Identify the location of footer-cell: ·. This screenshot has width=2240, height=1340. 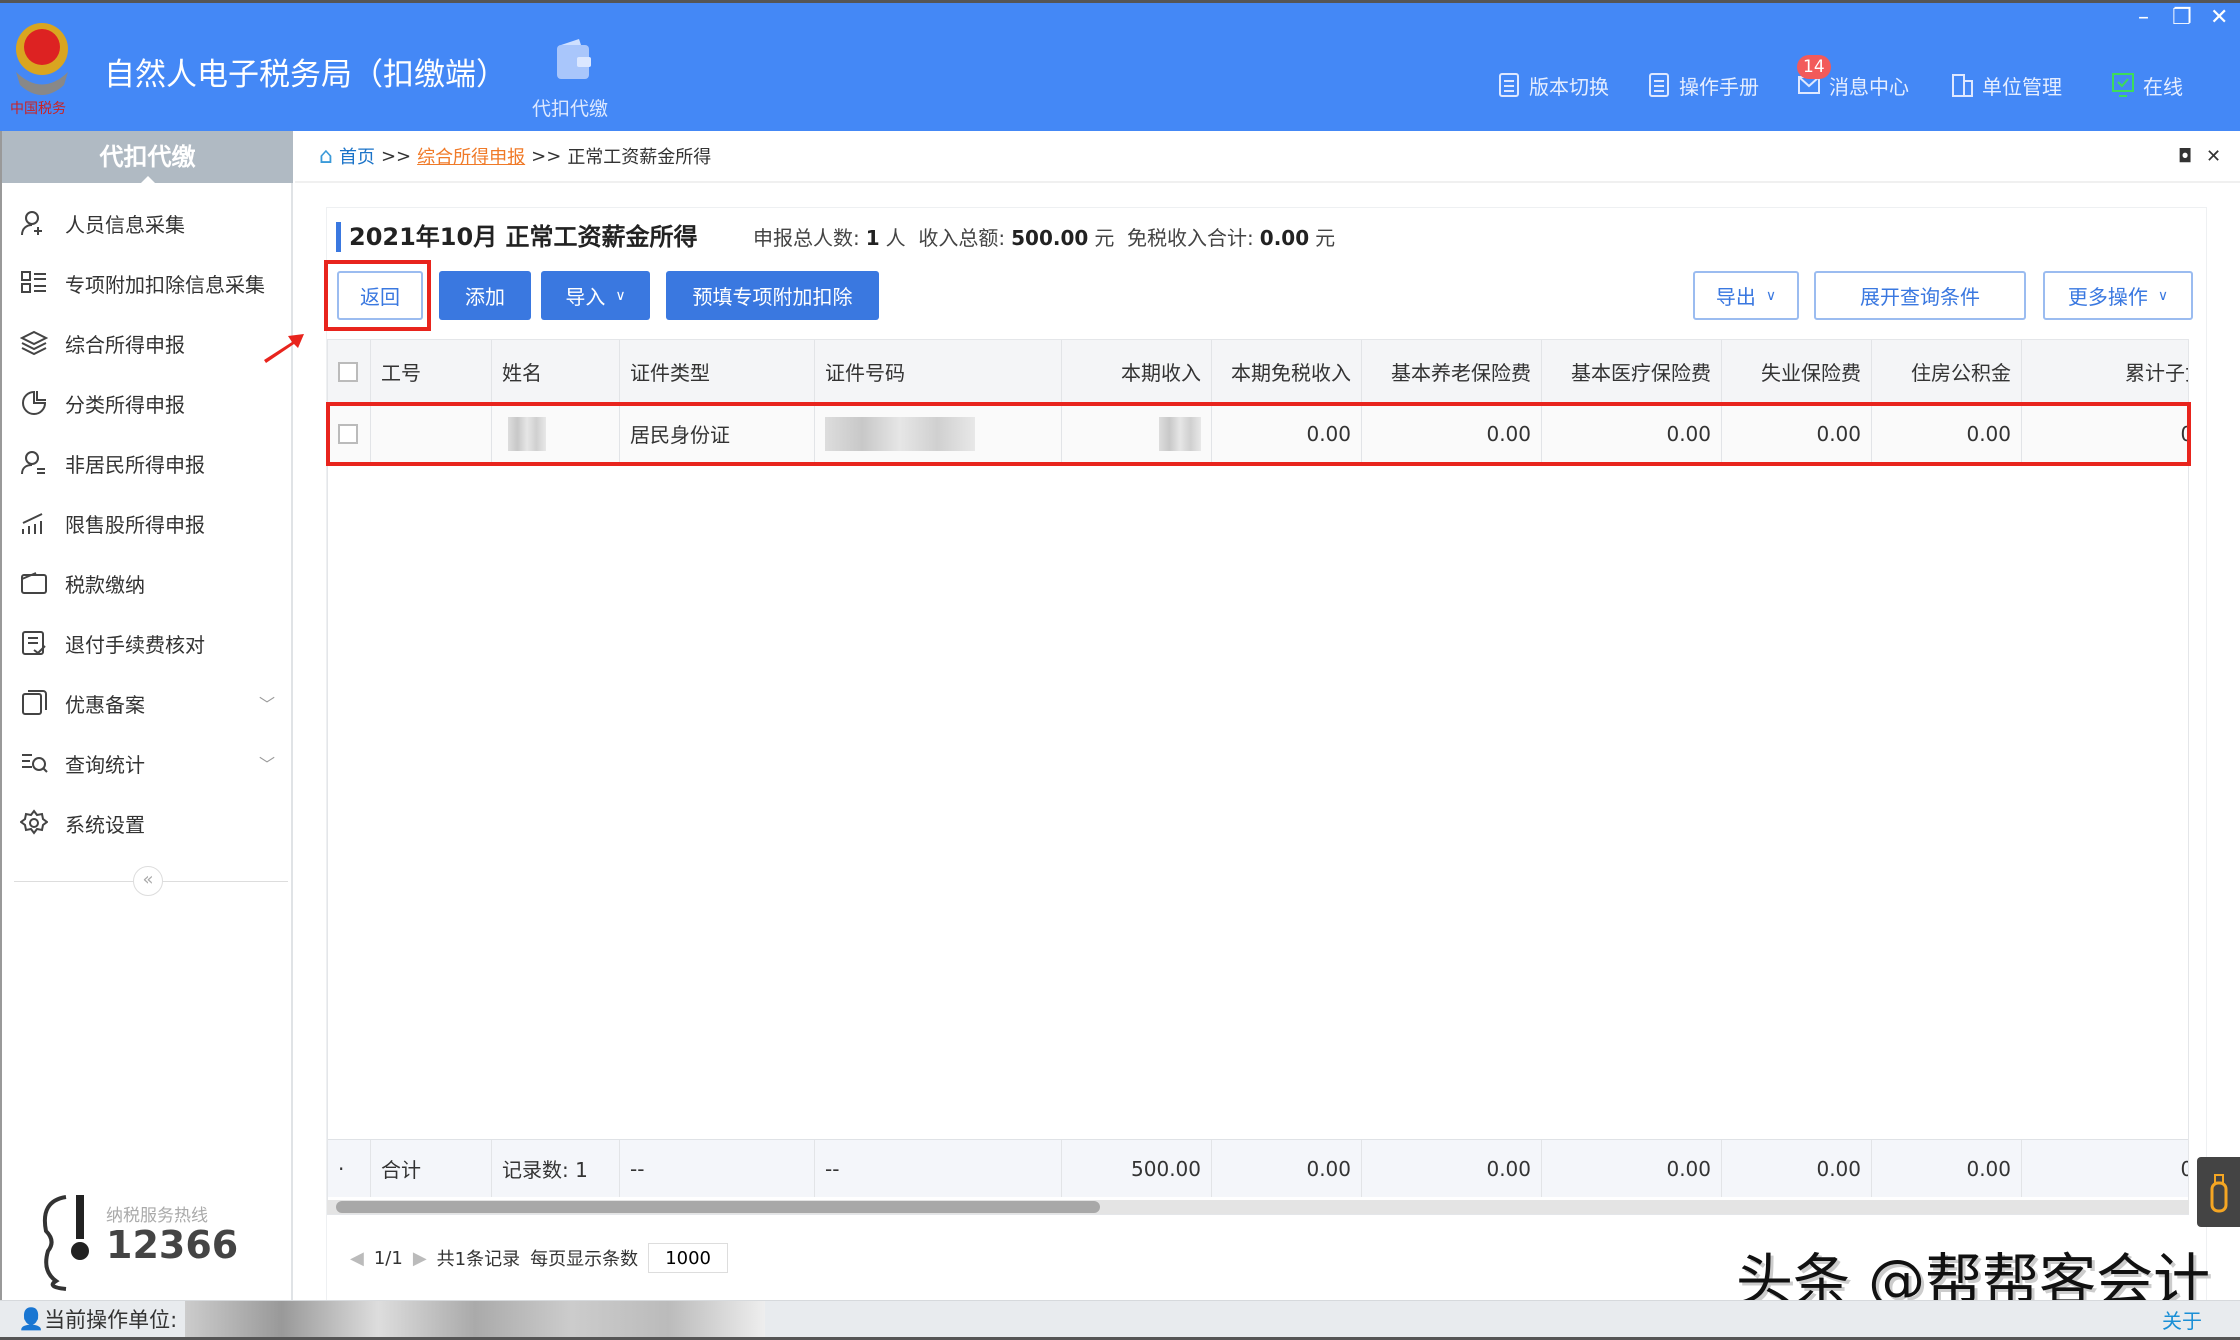
(349, 1168).